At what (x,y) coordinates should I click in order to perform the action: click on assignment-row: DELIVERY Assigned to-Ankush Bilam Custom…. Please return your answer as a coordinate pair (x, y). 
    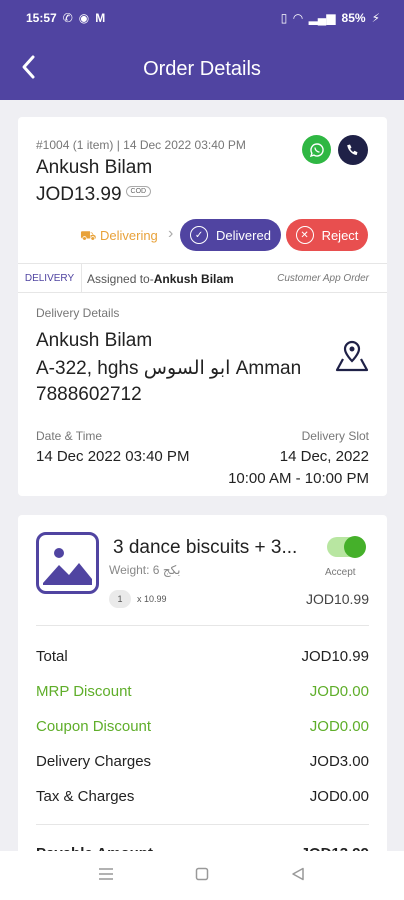
    Looking at the image, I should click on (202, 278).